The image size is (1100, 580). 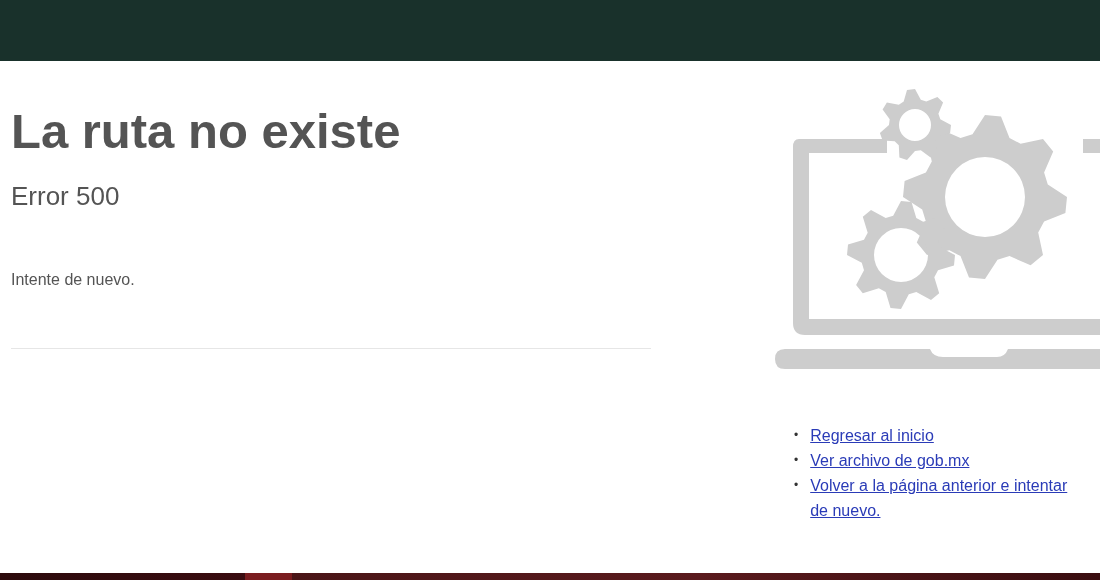 I want to click on error-code: Error 500, so click(x=66, y=196).